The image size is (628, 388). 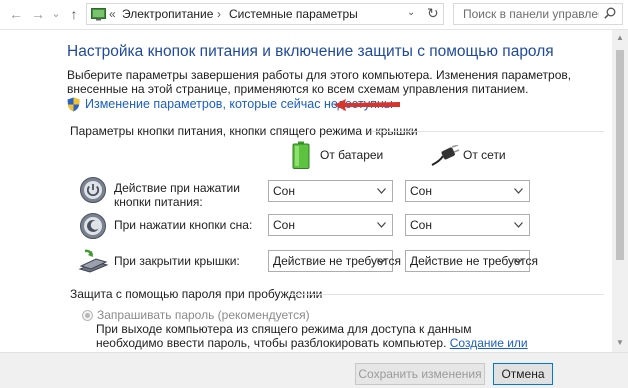 What do you see at coordinates (93, 190) in the screenshot?
I see `power-button-icon` at bounding box center [93, 190].